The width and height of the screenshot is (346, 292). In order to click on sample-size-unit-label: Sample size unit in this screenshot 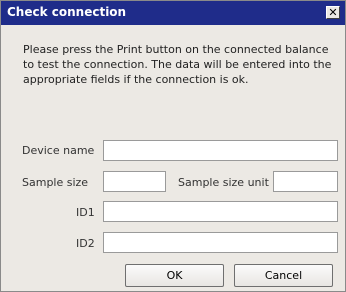, I will do `click(223, 182)`.